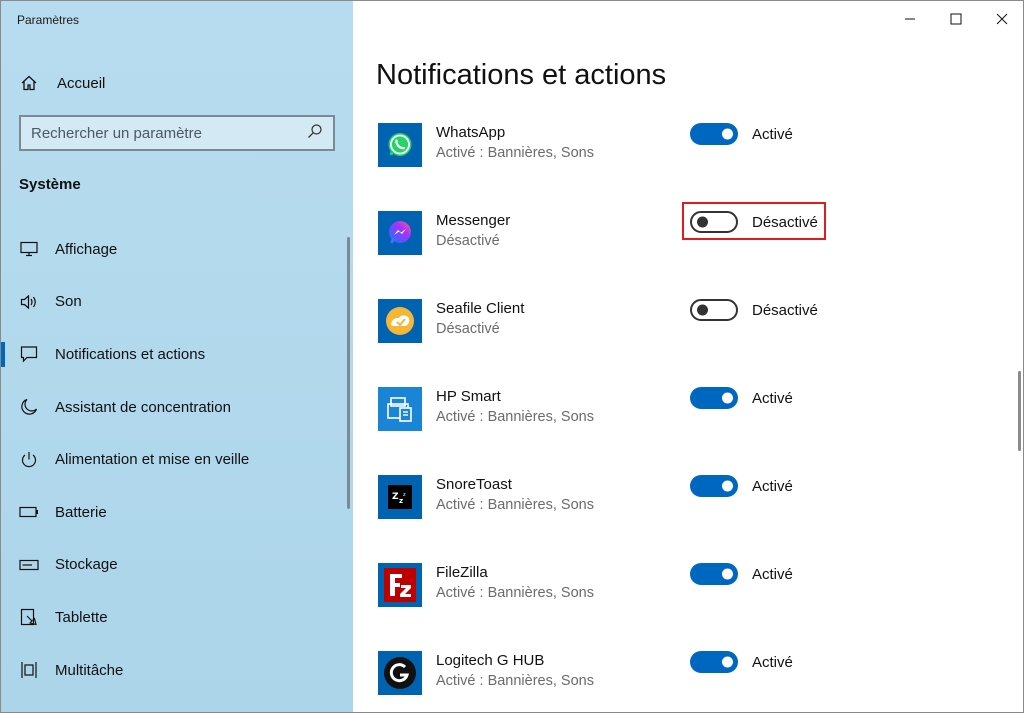 Image resolution: width=1024 pixels, height=713 pixels. Describe the element at coordinates (29, 302) in the screenshot. I see `speaker-icon` at that location.